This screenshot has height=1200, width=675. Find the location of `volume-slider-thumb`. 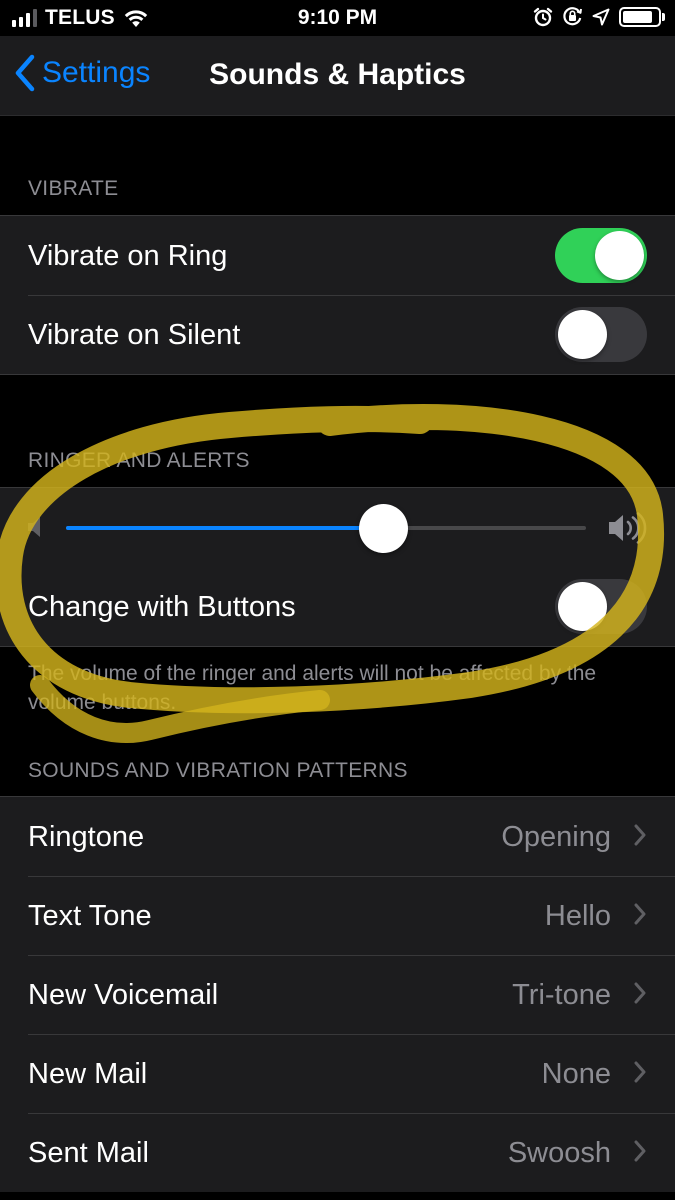

volume-slider-thumb is located at coordinates (384, 528).